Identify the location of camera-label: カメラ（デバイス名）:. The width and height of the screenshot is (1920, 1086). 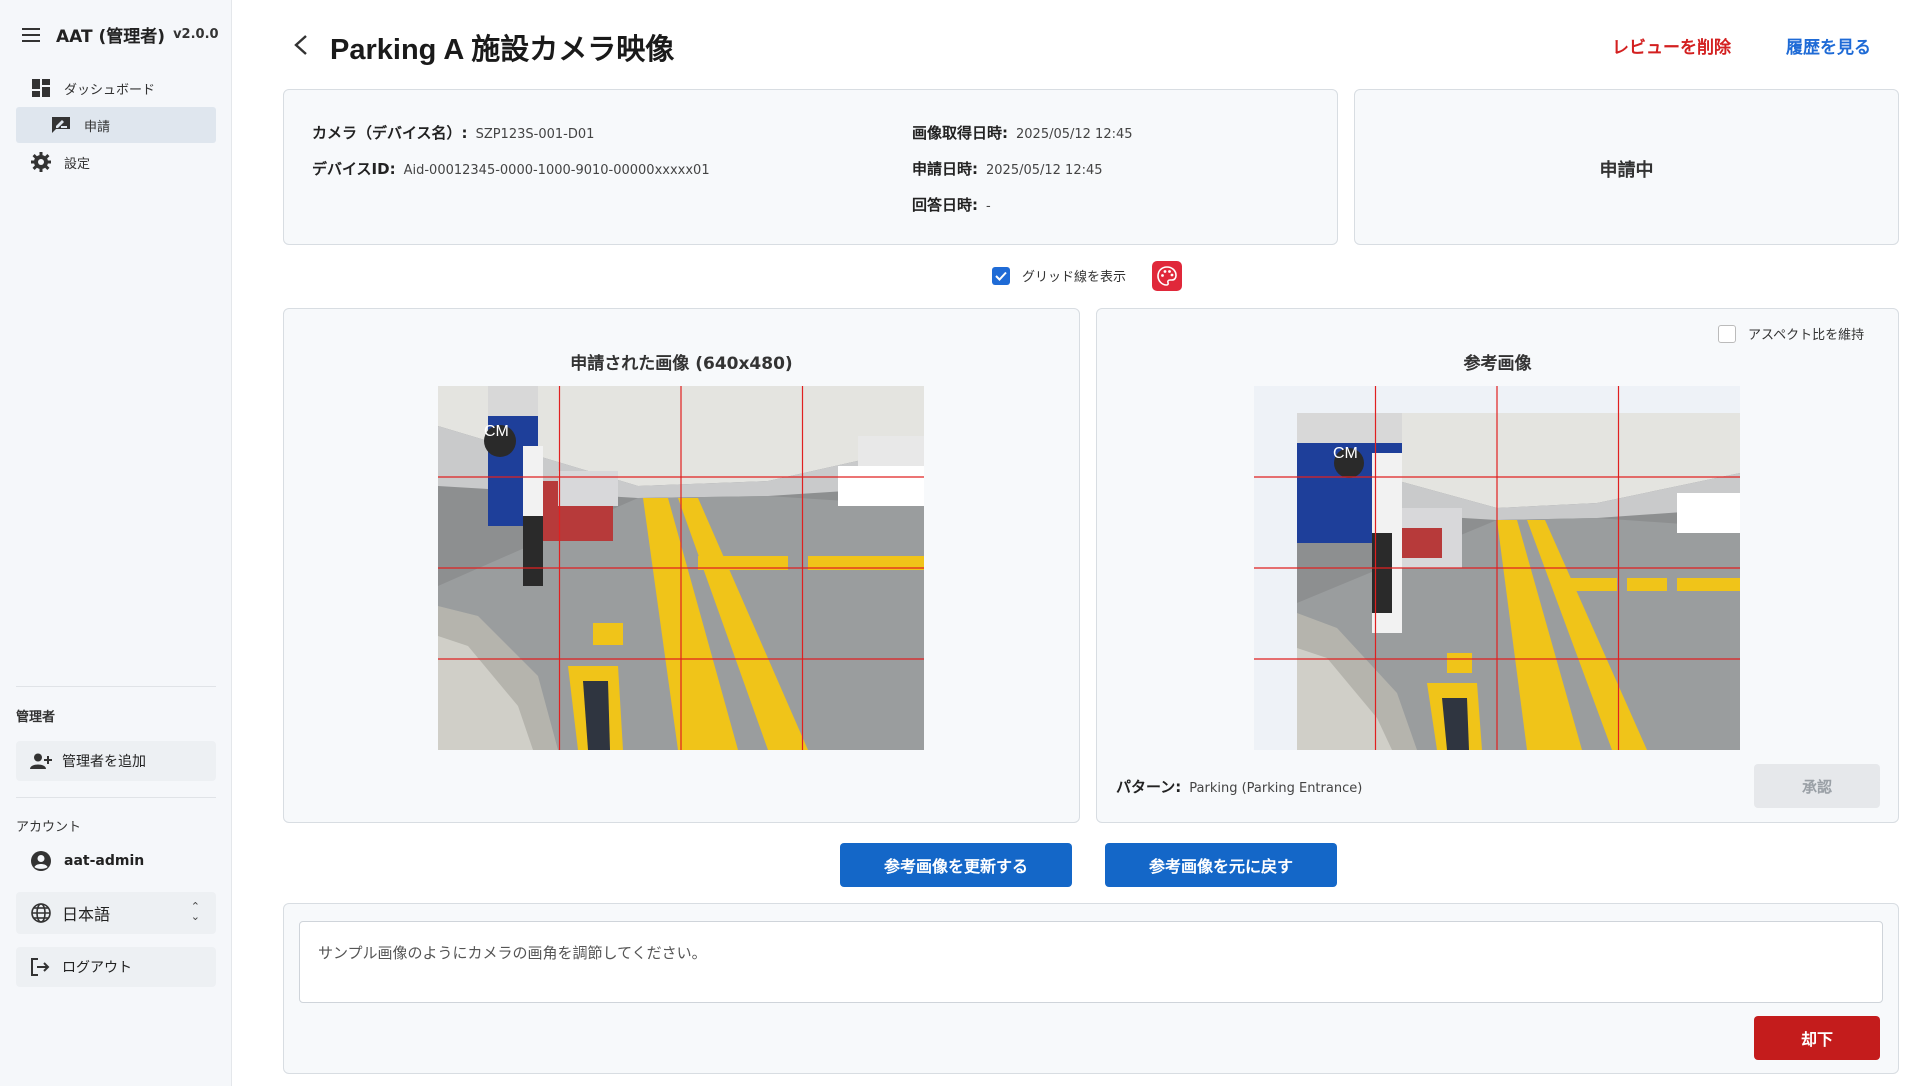
(390, 133).